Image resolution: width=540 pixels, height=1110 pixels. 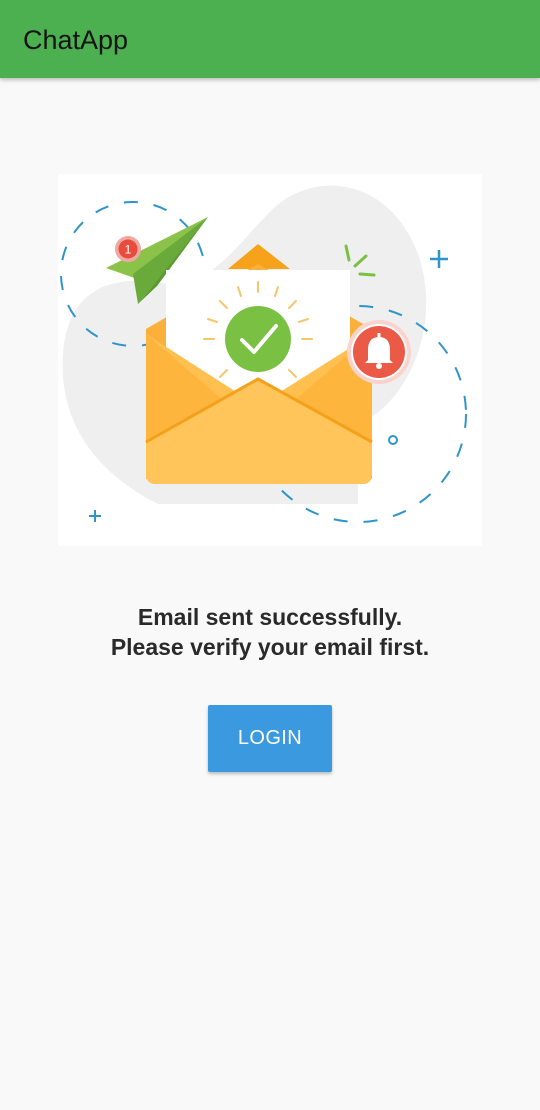 I want to click on app-bar: ChatApp, so click(x=270, y=39).